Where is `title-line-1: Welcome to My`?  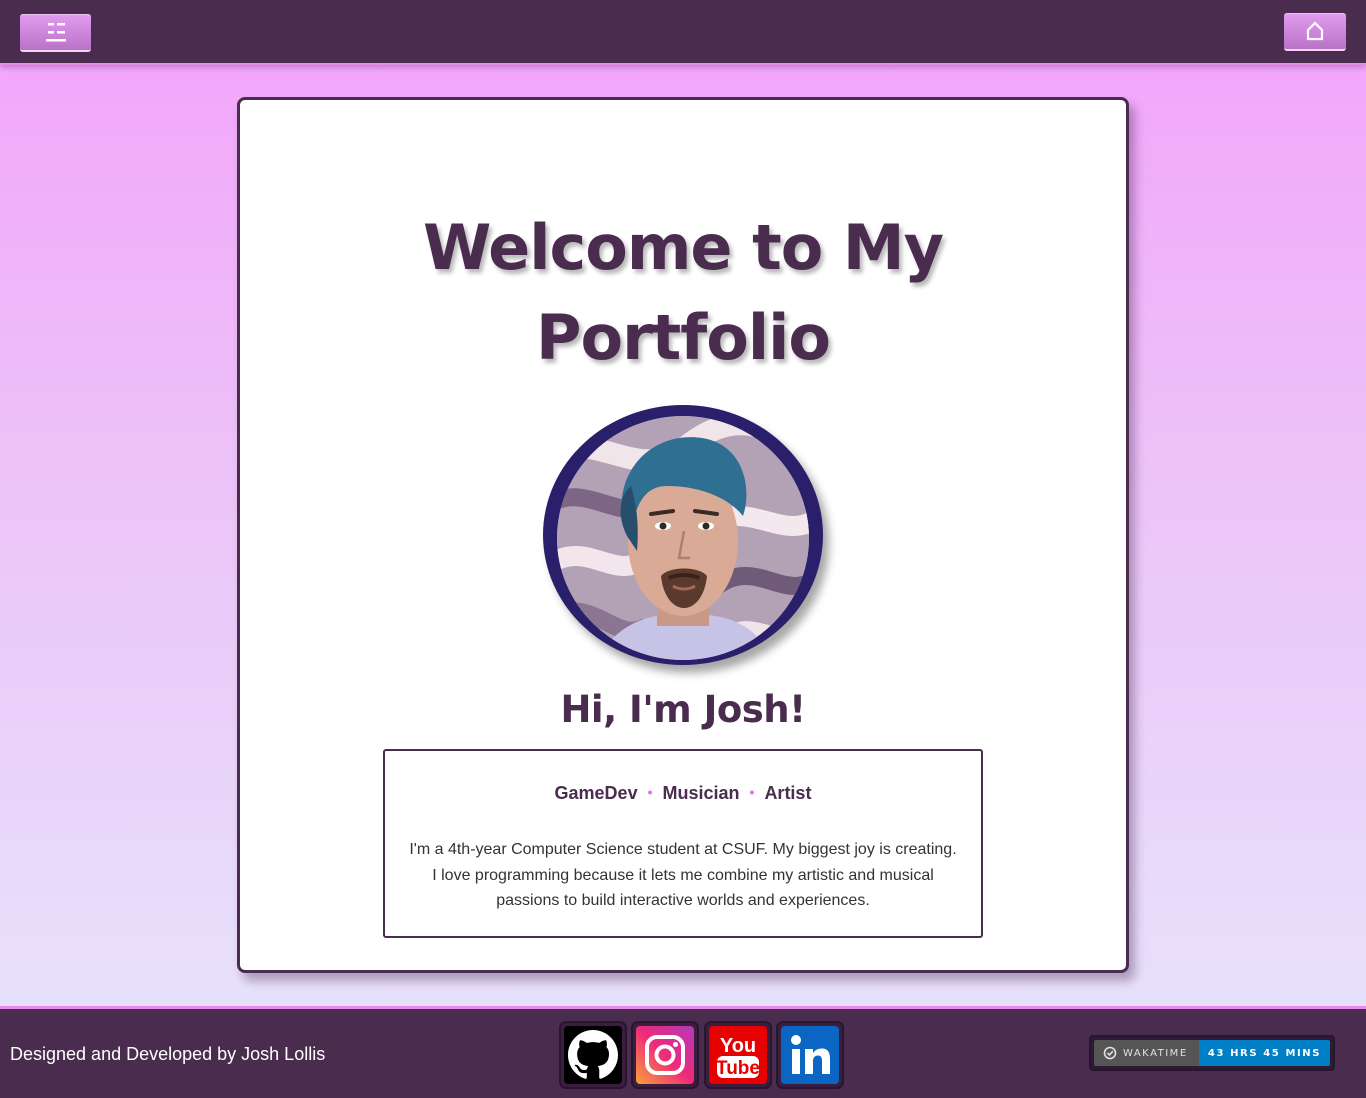 title-line-1: Welcome to My is located at coordinates (683, 247).